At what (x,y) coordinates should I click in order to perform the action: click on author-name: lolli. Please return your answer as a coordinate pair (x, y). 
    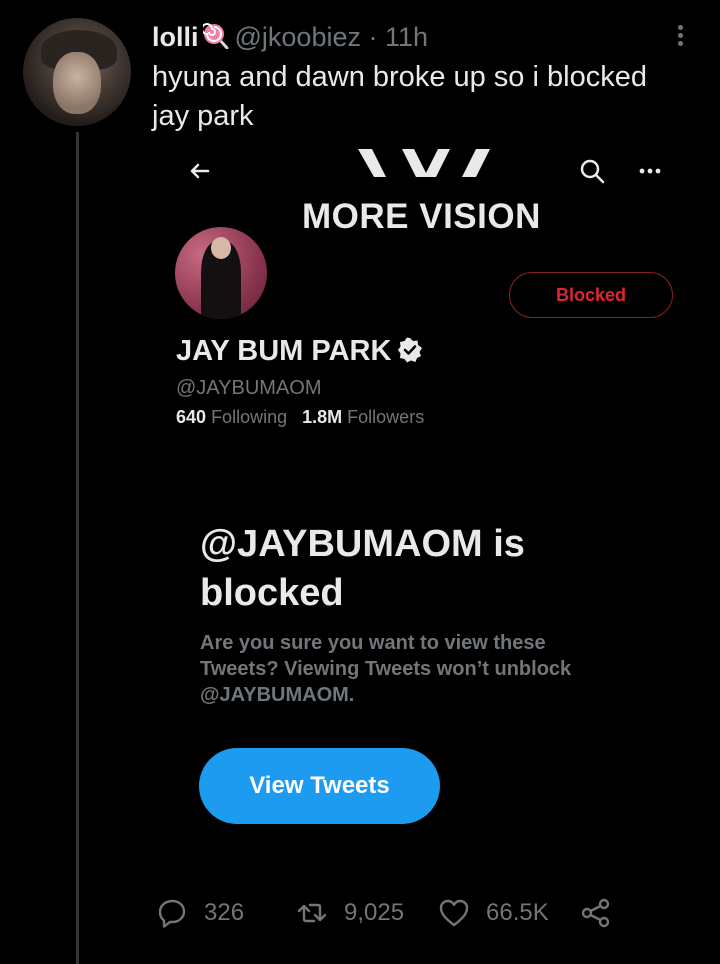
    Looking at the image, I should click on (175, 37).